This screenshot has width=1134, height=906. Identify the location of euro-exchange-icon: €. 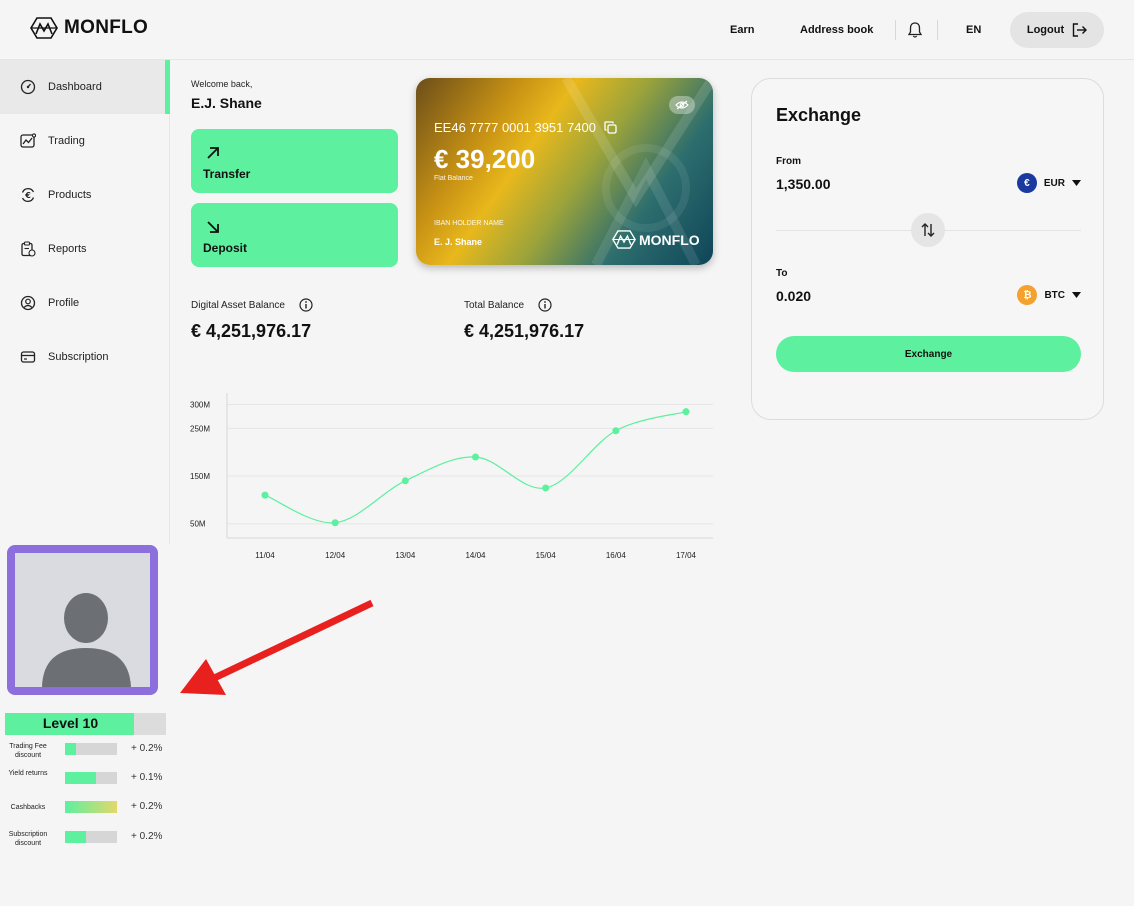
(28, 195).